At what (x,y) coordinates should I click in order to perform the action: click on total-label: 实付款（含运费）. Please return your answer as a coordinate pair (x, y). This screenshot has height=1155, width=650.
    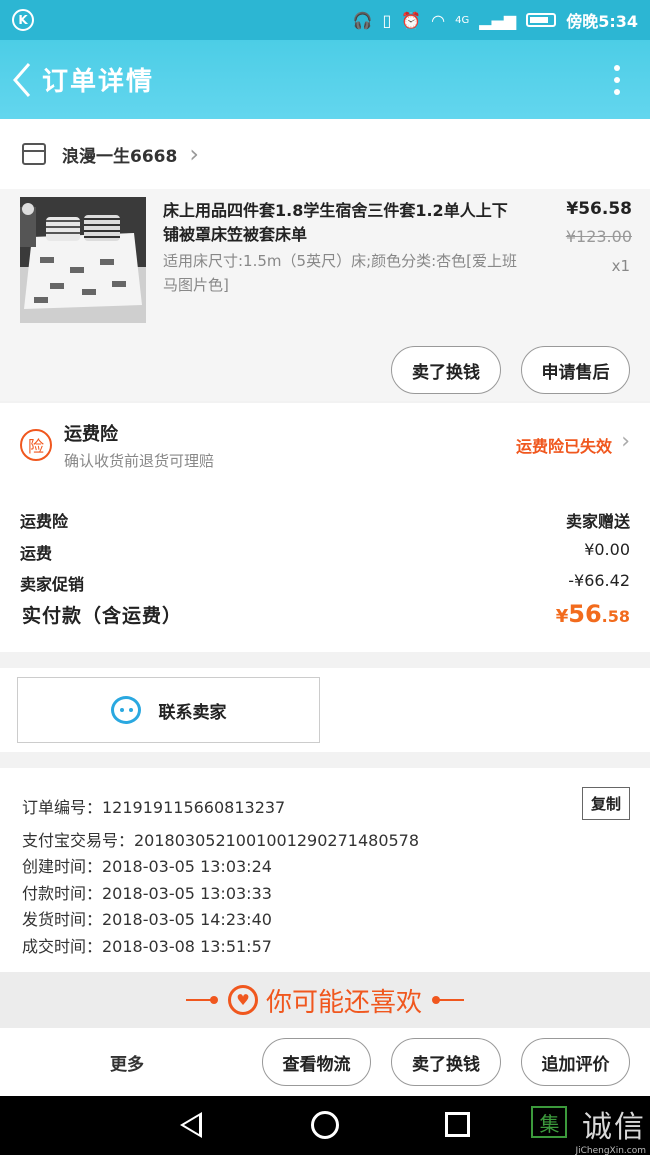
    Looking at the image, I should click on (102, 616).